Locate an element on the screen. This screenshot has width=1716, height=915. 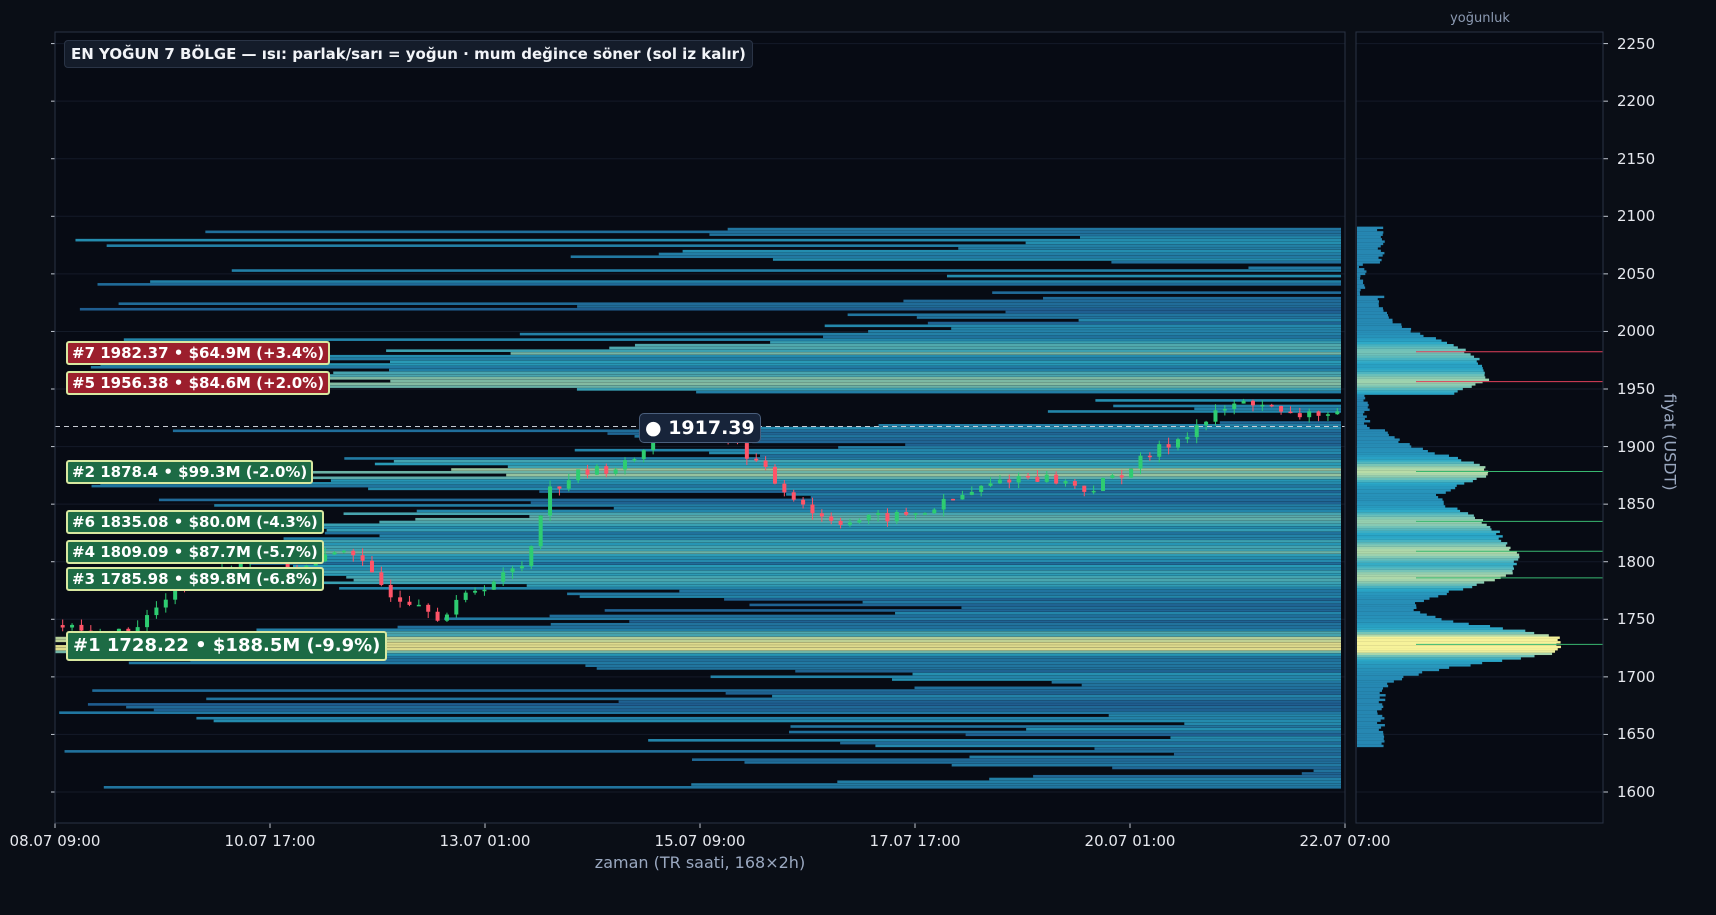
zone-label-6: #6 1835.08 • $80.0M (-4.3%) is located at coordinates (195, 522).